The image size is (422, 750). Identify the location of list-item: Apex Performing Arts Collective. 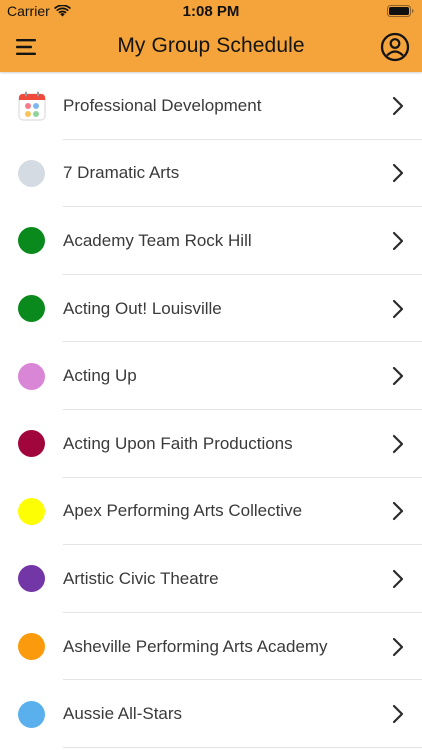
(211, 512).